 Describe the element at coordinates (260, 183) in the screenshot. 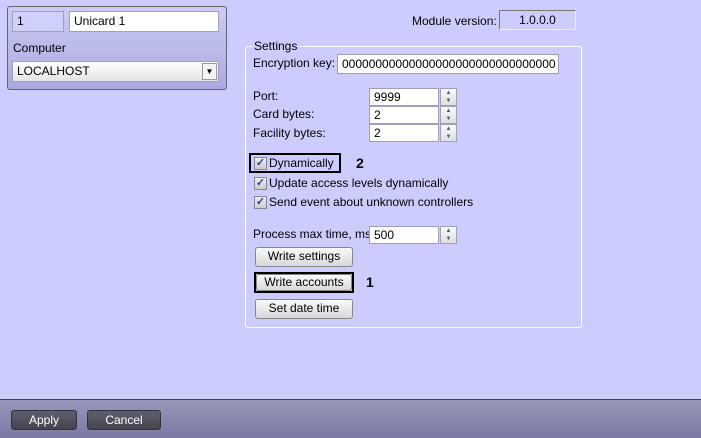

I see `update-access-levels-checkbox: ✓` at that location.